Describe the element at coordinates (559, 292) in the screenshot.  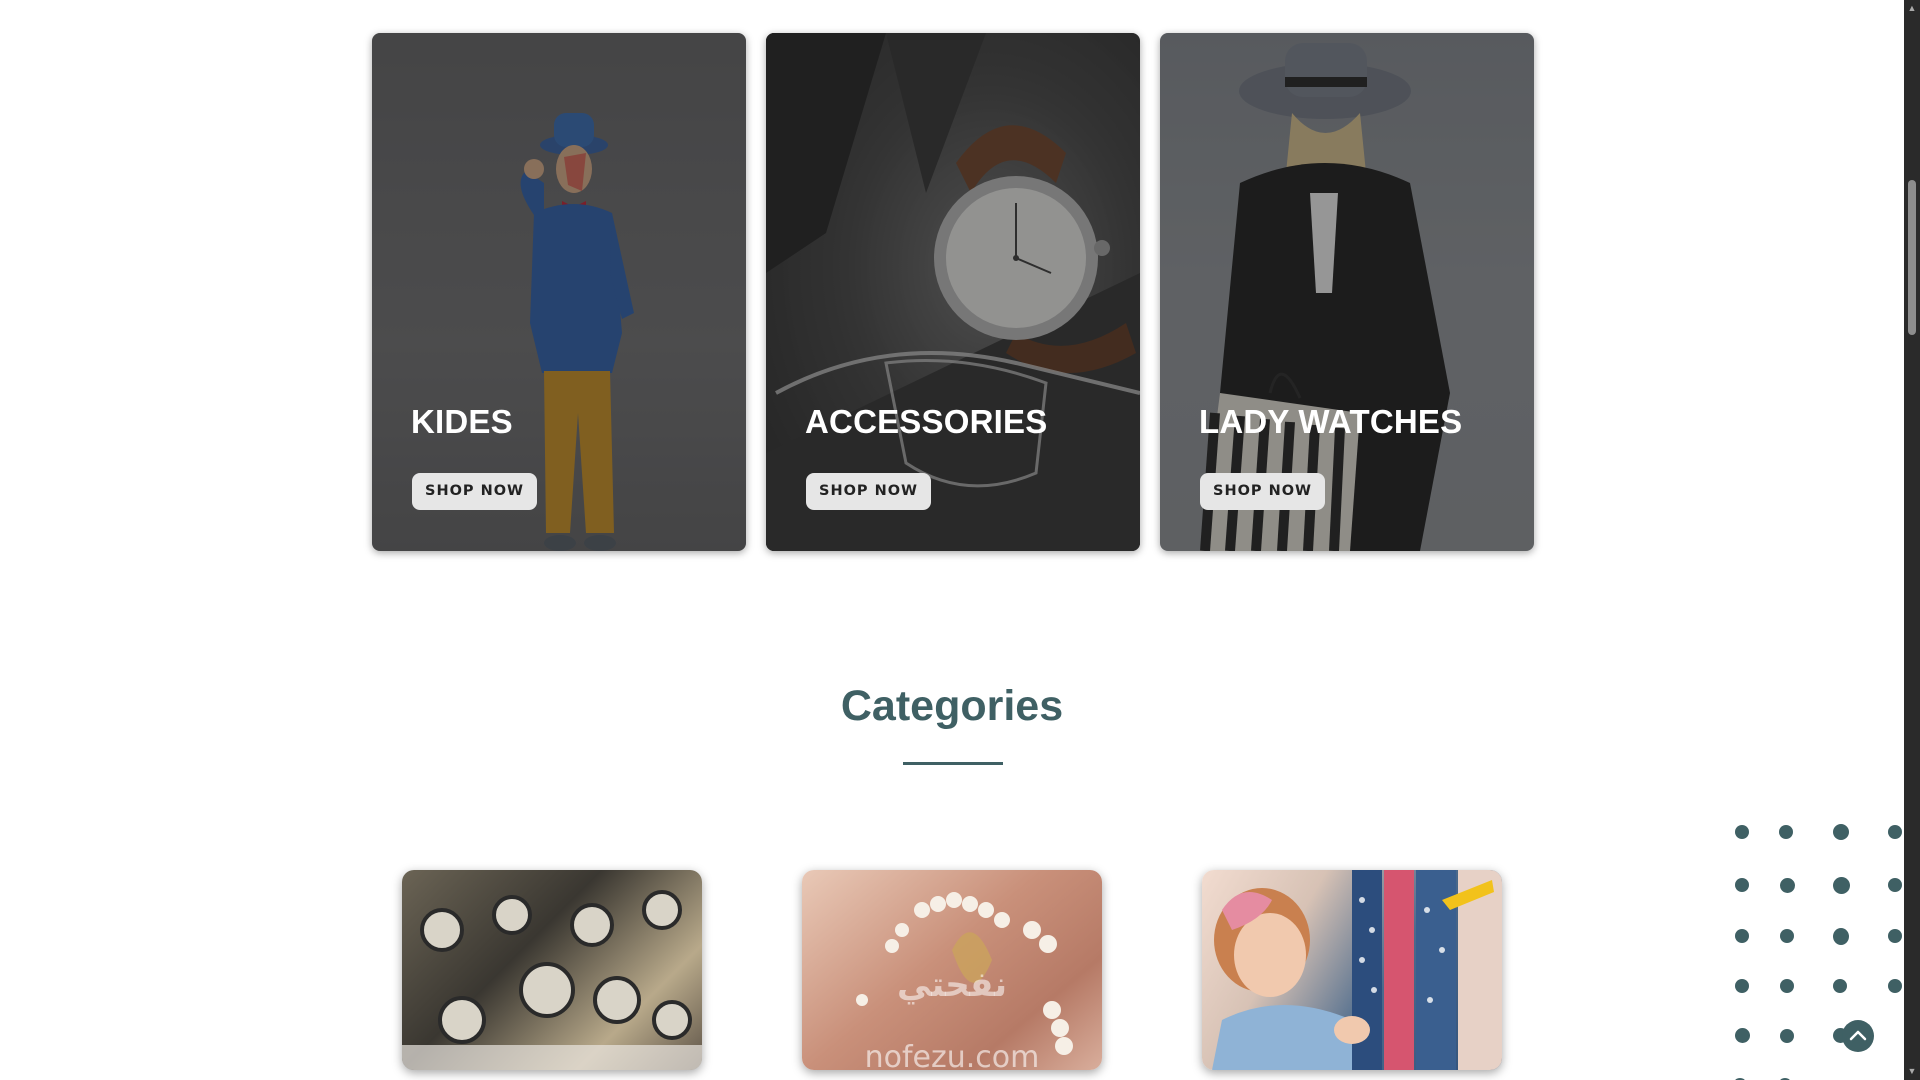
I see `promo-card-kids: KIDES SHOP NOW` at that location.